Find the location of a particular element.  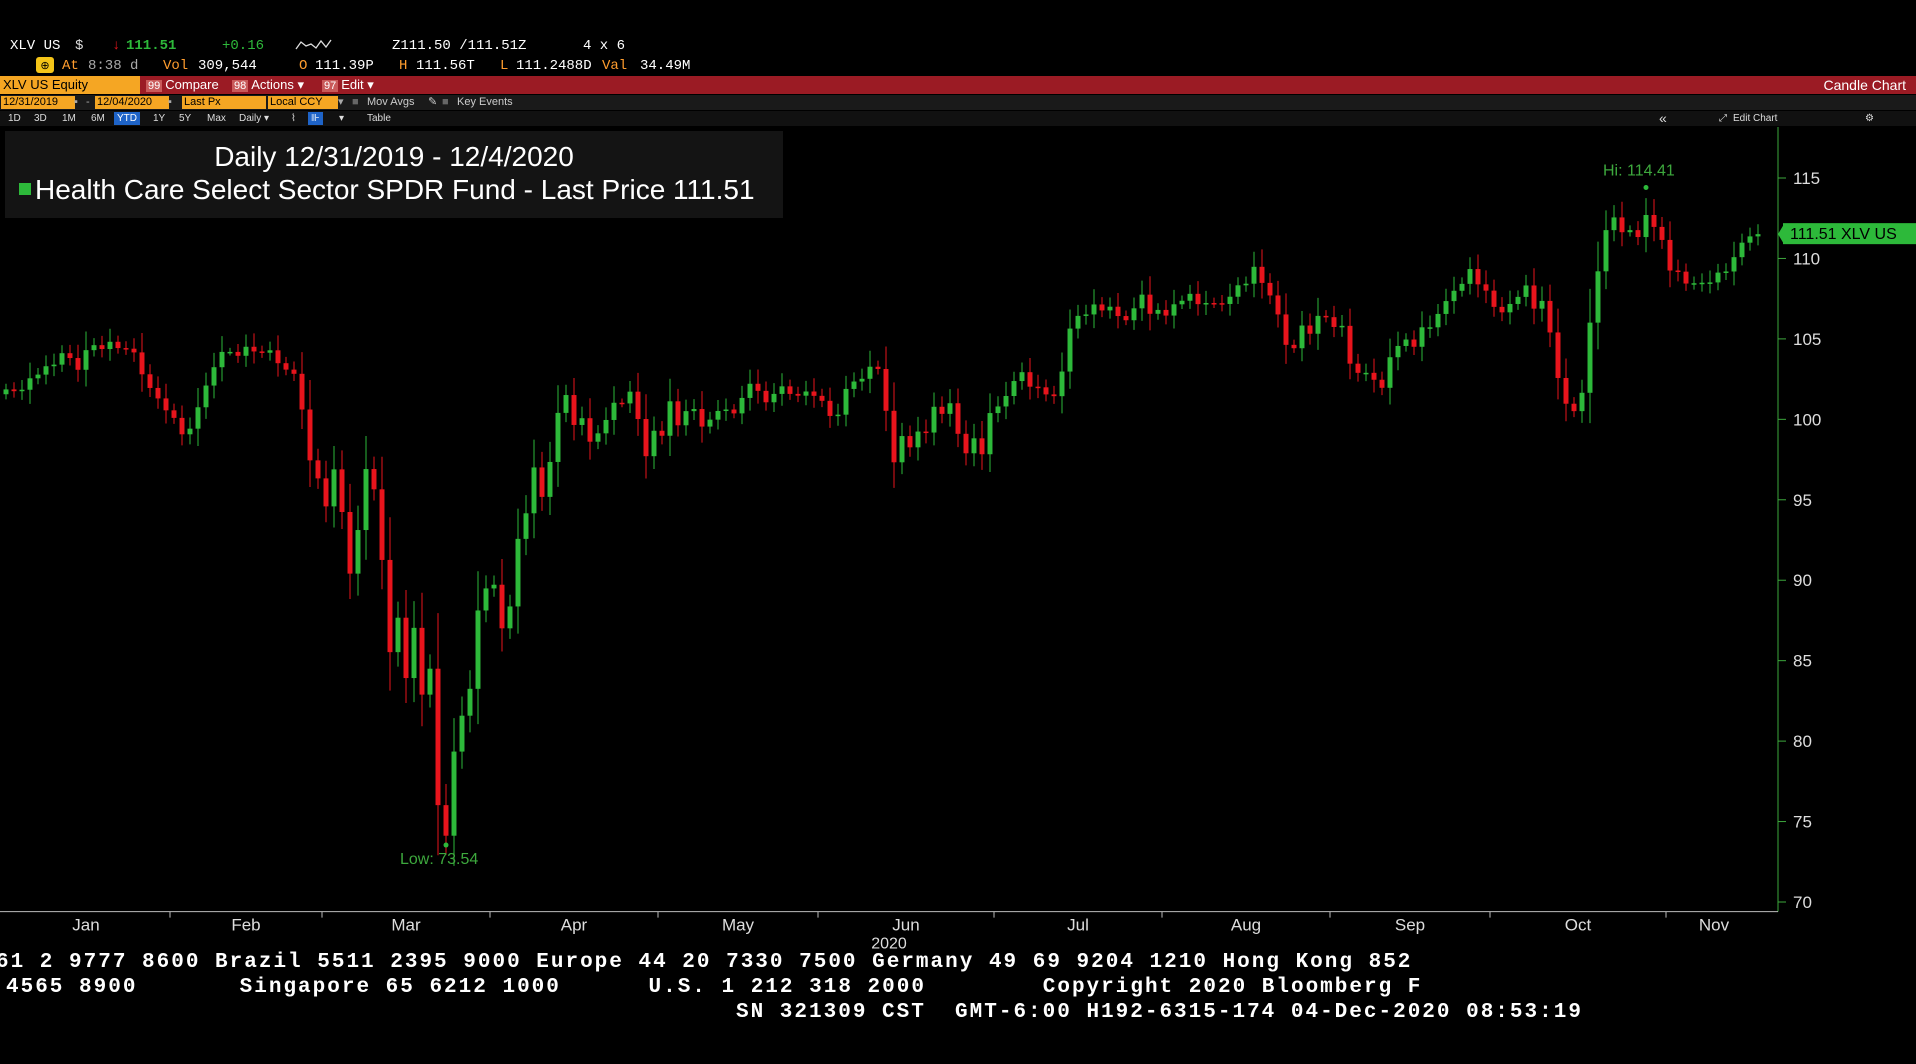

y-axis: 70 75 80 85 90 95 100 105 110 115 is located at coordinates (1799, 519).